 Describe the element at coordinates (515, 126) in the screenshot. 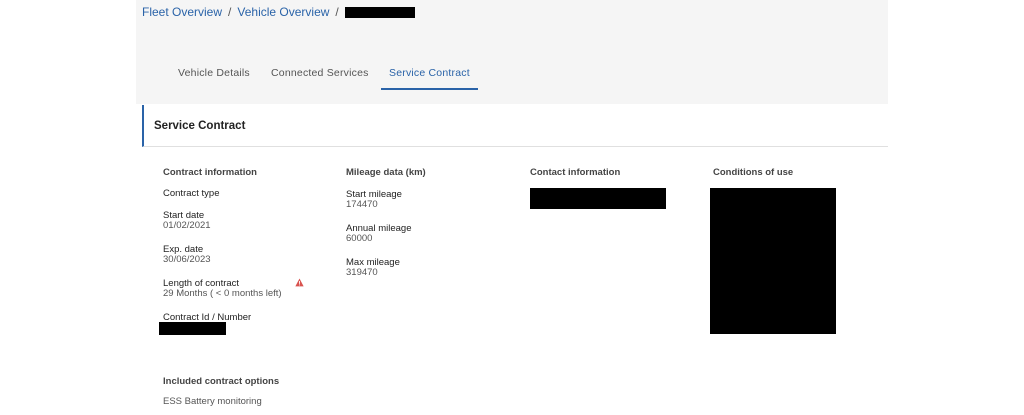

I see `section-header: Service Contract` at that location.